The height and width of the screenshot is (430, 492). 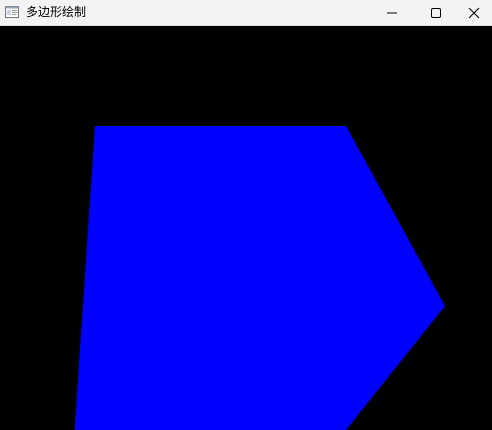 What do you see at coordinates (12, 12) in the screenshot?
I see `app-window-icon` at bounding box center [12, 12].